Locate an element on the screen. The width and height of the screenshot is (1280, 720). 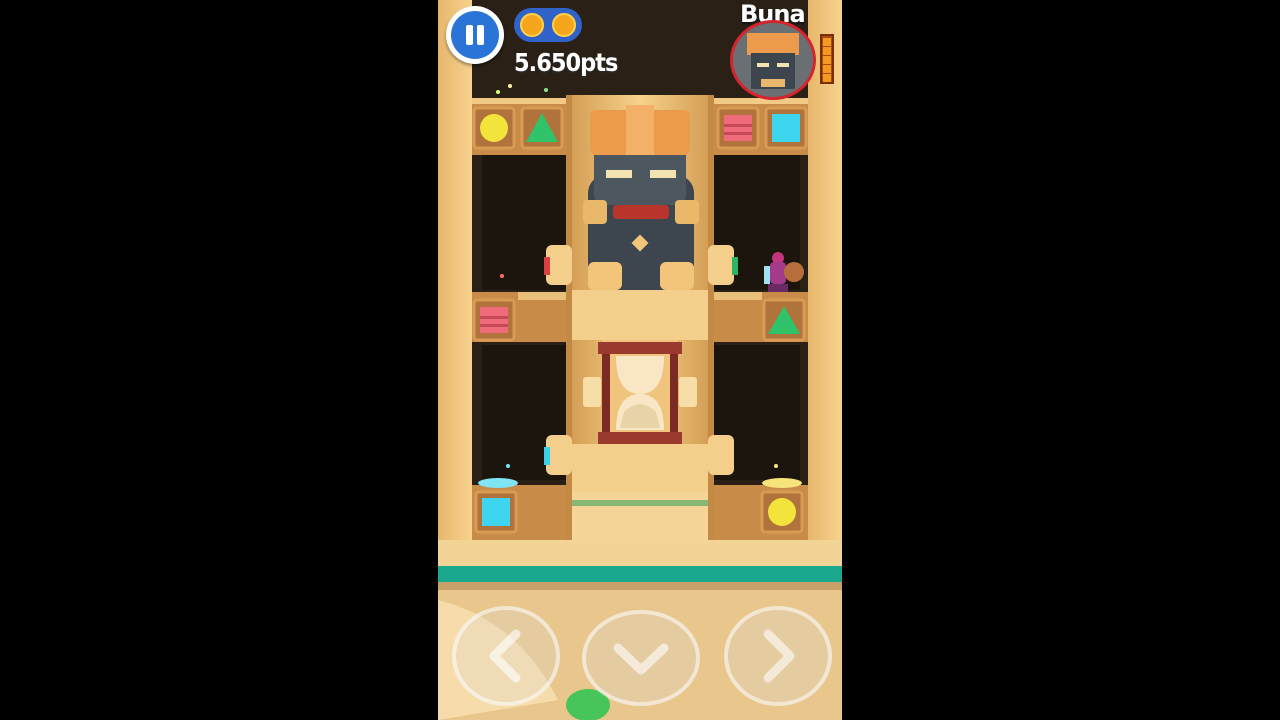
pause-icon is located at coordinates (475, 35).